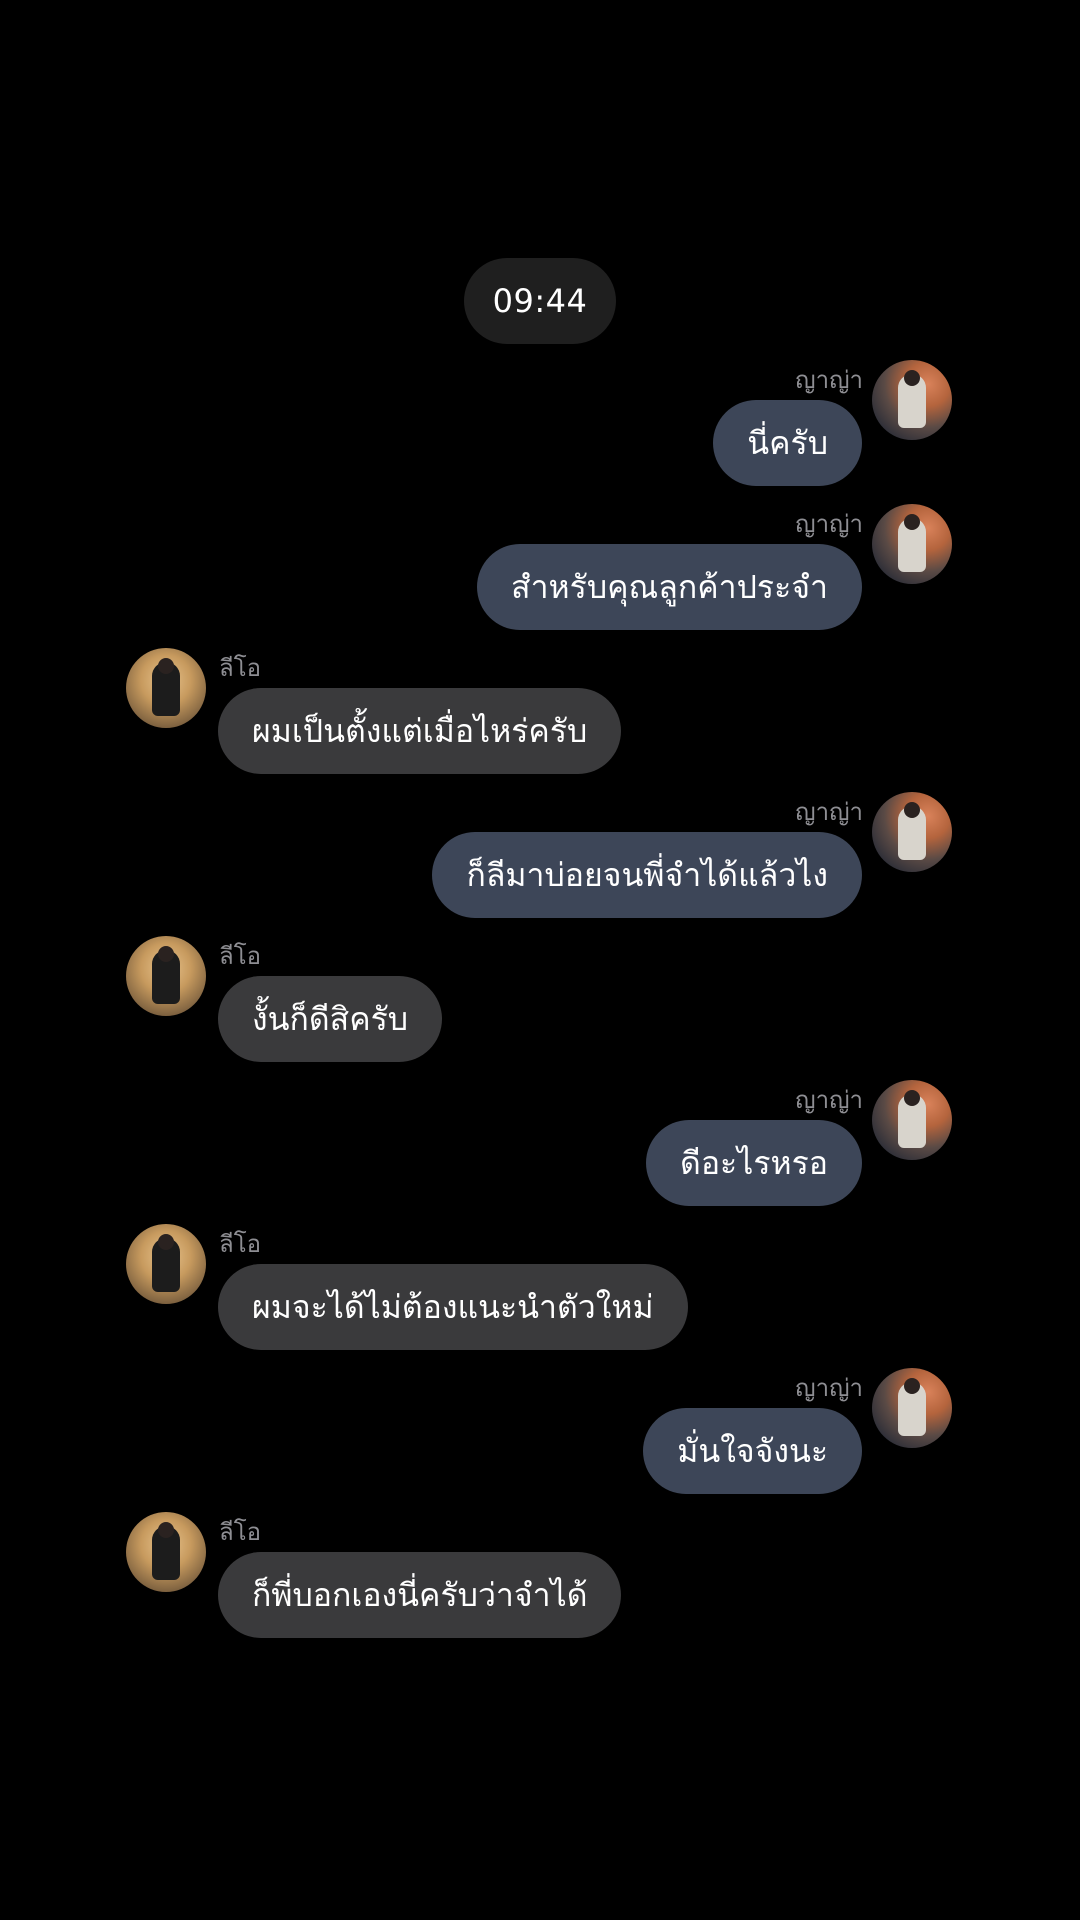  I want to click on message-row: ญาญ่า นี่ครับ, so click(540, 425).